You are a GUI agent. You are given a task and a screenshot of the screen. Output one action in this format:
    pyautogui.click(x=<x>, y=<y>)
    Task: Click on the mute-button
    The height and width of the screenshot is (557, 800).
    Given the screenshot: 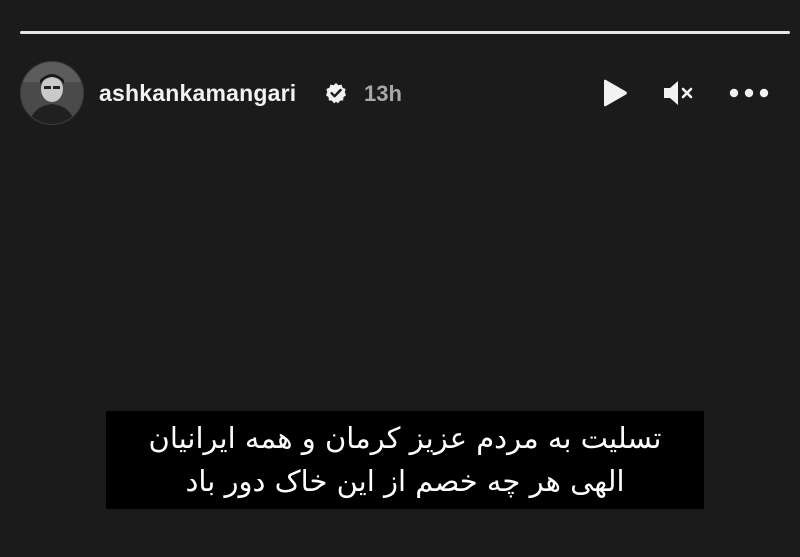 What is the action you would take?
    pyautogui.click(x=678, y=93)
    